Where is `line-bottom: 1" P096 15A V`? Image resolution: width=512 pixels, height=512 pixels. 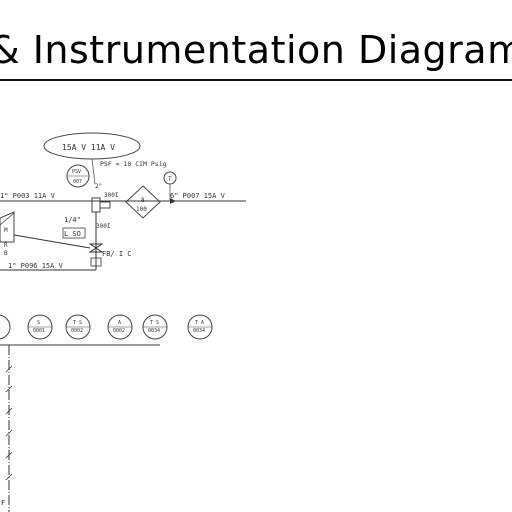 line-bottom: 1" P096 15A V is located at coordinates (36, 266).